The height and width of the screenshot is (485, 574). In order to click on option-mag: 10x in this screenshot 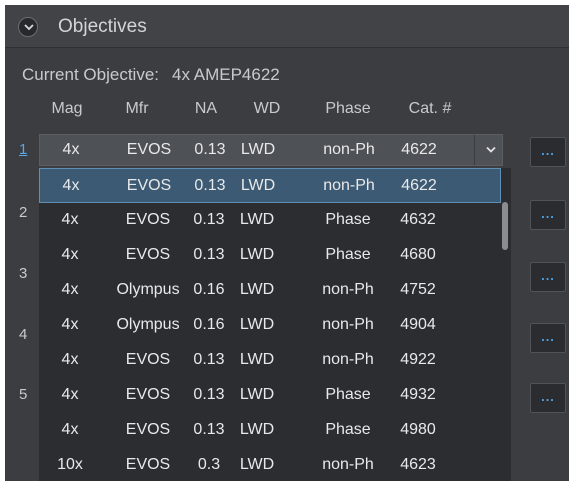, I will do `click(70, 464)`.